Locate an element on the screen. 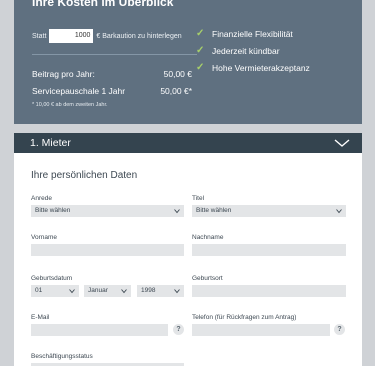 The width and height of the screenshot is (375, 366). fee-value: 50,00 €* is located at coordinates (176, 91).